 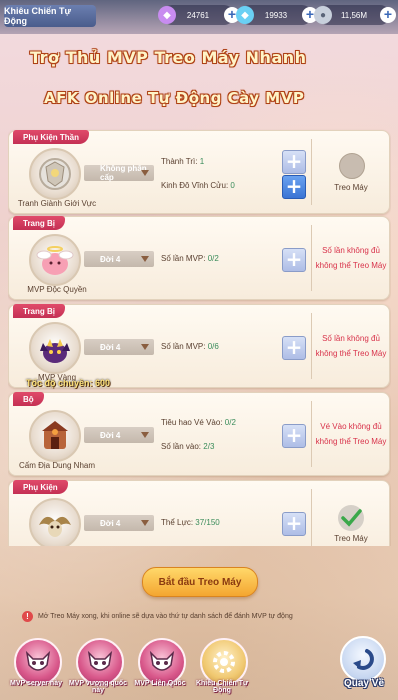 I want to click on speed-overlay-text: Tốc độ chuyền: 600, so click(x=68, y=383).